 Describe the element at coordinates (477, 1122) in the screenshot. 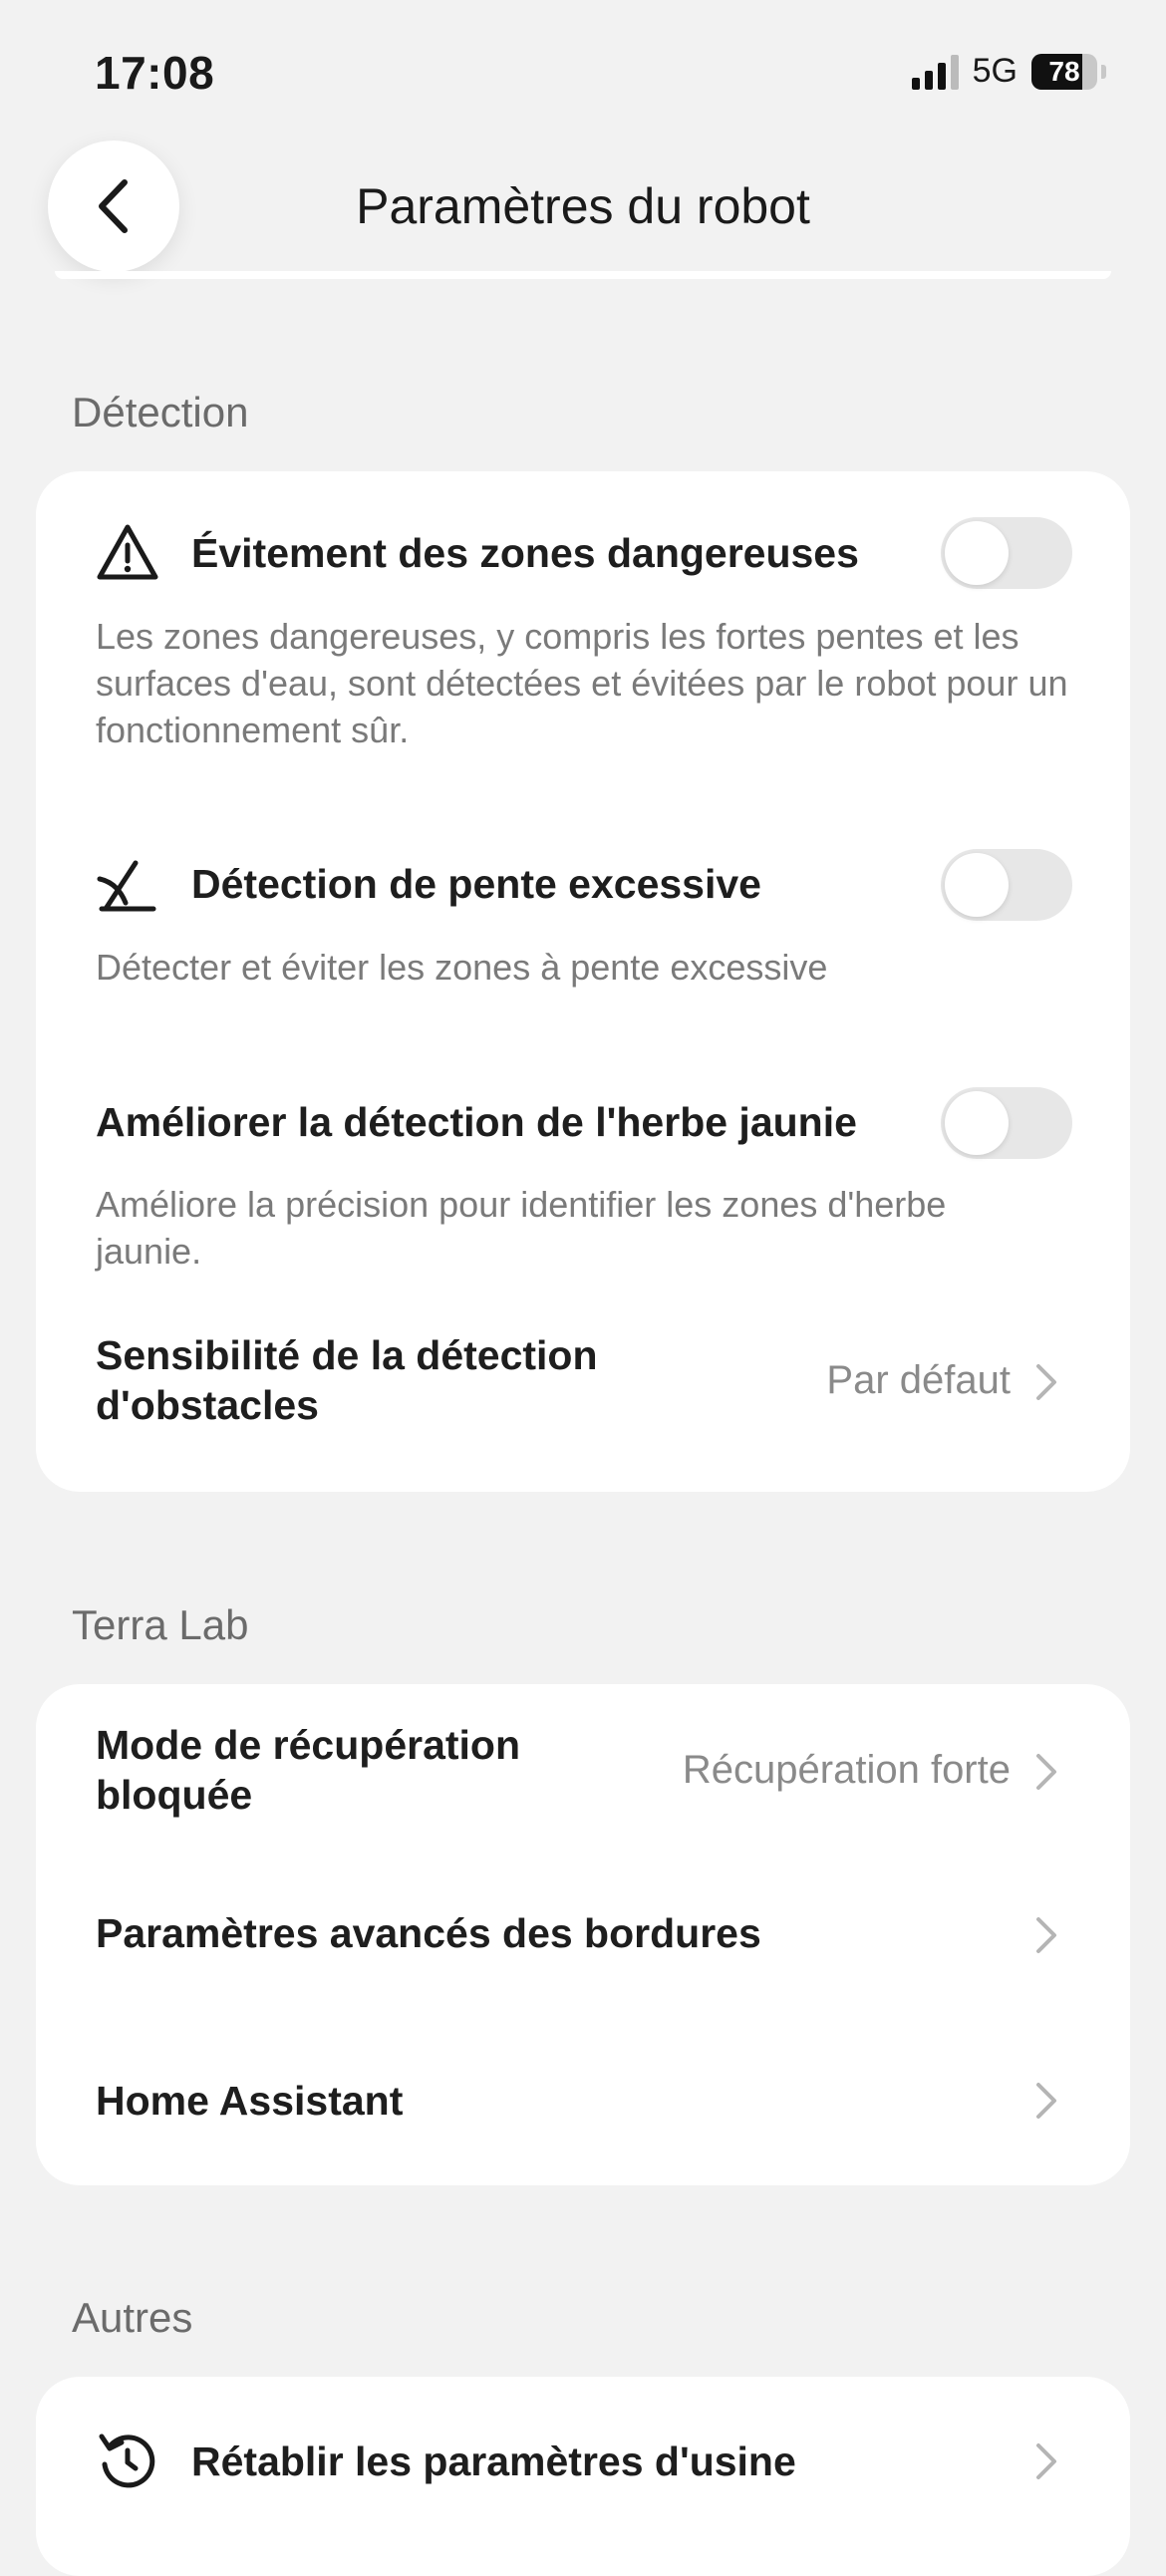

I see `yellow-grass-title: Améliorer la détection de l'herbe jaunie` at that location.